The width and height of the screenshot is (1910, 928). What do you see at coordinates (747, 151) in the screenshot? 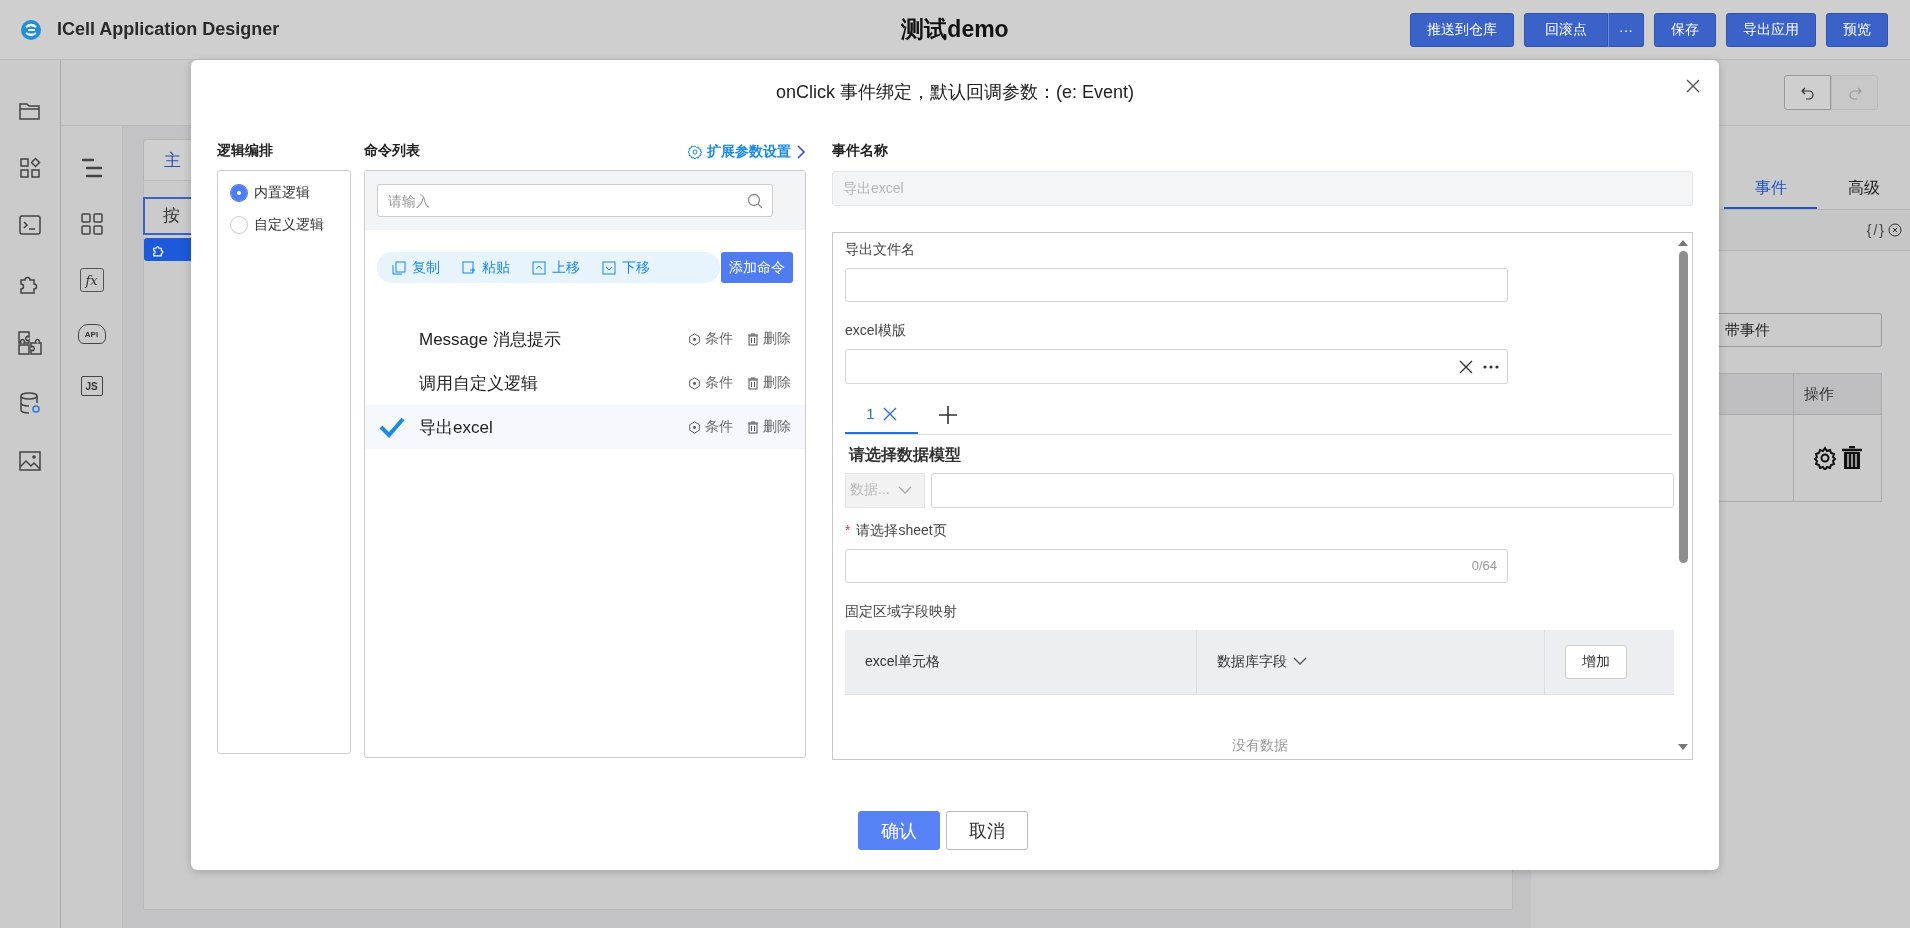
I see `settings-link: 扩展参数设置` at bounding box center [747, 151].